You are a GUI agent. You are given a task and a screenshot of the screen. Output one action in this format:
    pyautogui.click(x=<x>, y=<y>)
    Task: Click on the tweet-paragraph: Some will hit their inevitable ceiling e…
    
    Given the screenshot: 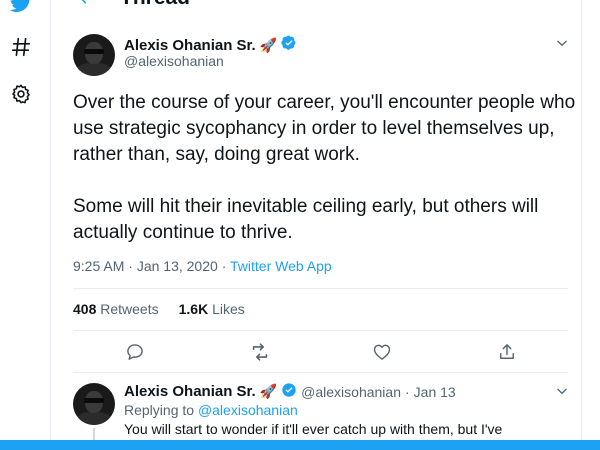 What is the action you would take?
    pyautogui.click(x=306, y=219)
    